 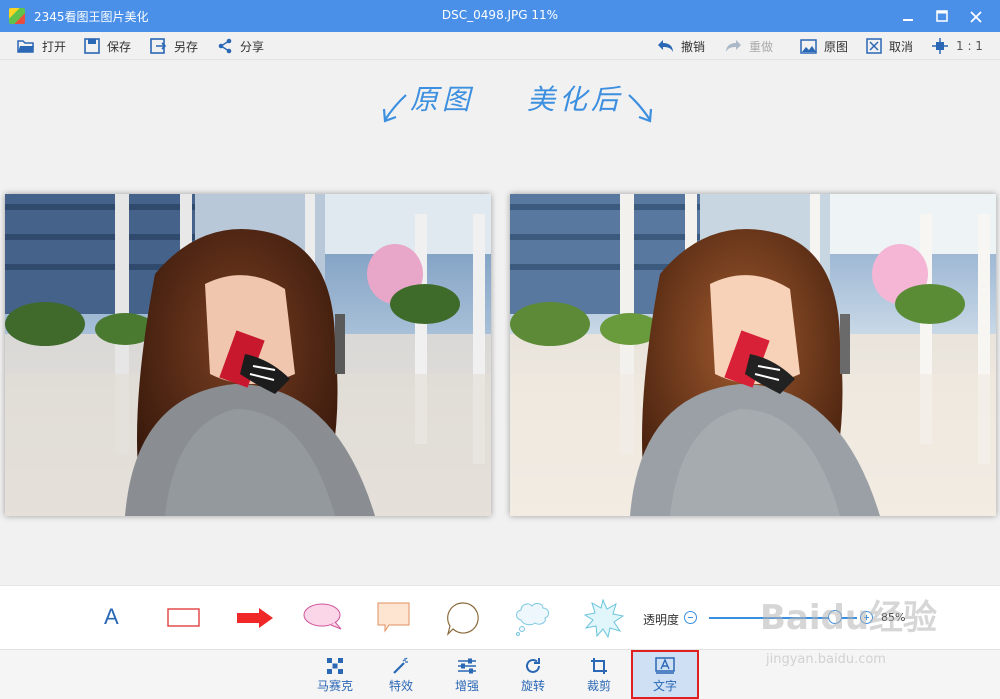 I want to click on actual-size-button: 1, so click(x=957, y=46).